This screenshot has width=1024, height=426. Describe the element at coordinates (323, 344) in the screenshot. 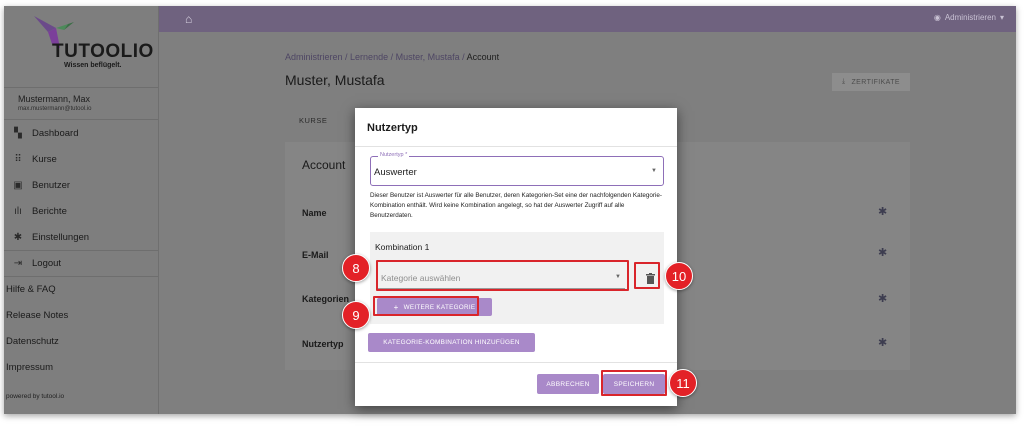

I see `row-label-usertype: Nutzertyp` at that location.